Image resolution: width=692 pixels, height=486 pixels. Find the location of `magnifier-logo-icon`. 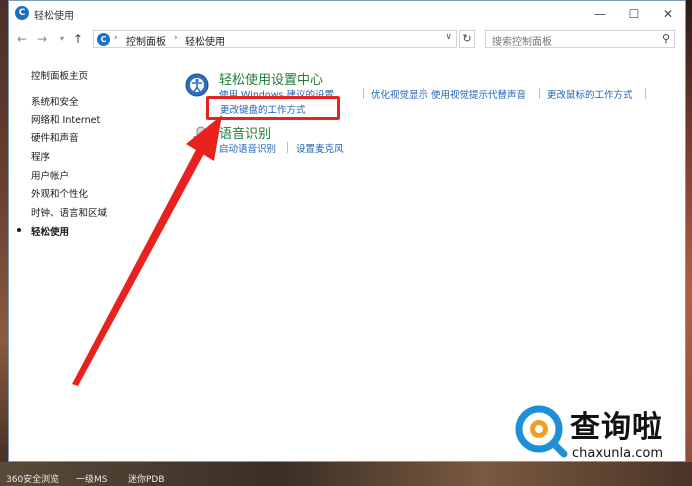

magnifier-logo-icon is located at coordinates (541, 431).